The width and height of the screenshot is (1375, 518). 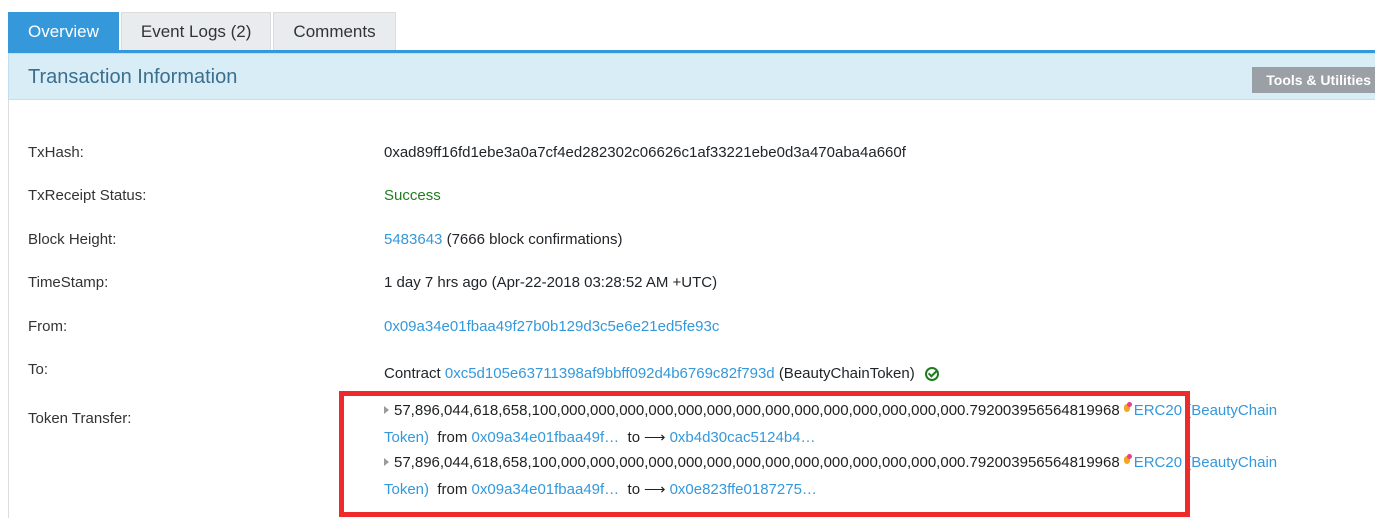 I want to click on to-prefix: Contract, so click(x=412, y=373).